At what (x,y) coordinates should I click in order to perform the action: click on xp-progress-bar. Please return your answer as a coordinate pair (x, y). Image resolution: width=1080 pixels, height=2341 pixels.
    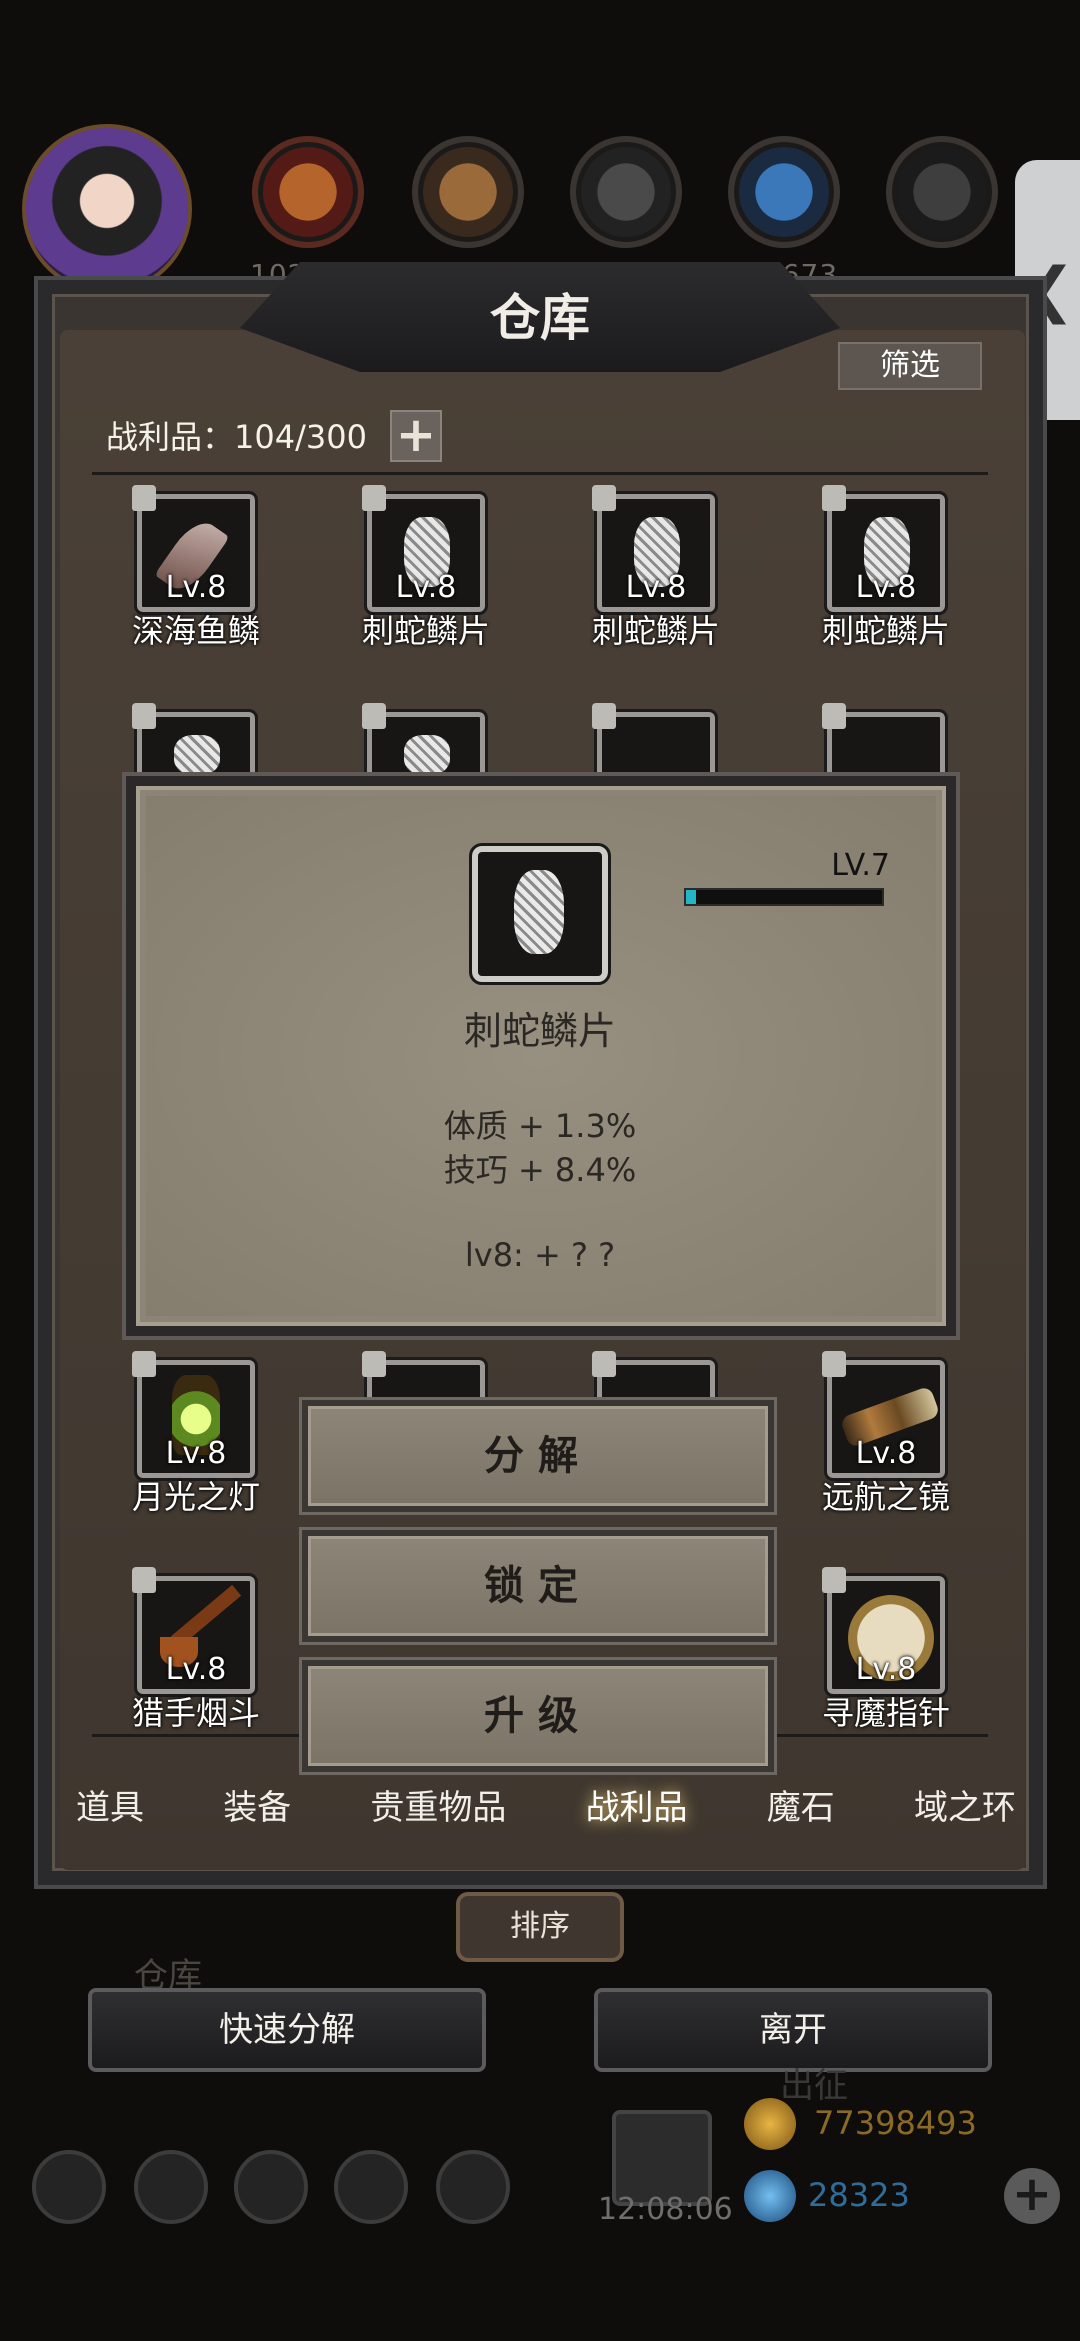
    Looking at the image, I should click on (784, 897).